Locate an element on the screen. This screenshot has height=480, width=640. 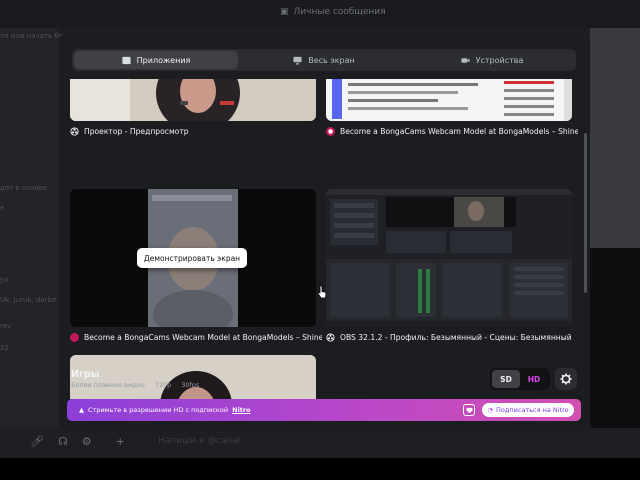
camera-icon is located at coordinates (465, 60).